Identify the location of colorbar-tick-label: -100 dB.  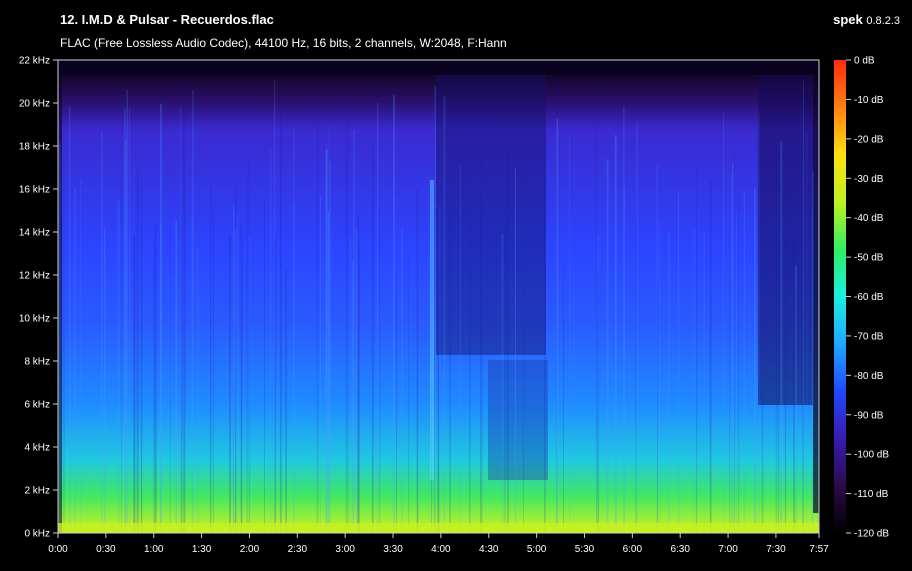
(871, 455).